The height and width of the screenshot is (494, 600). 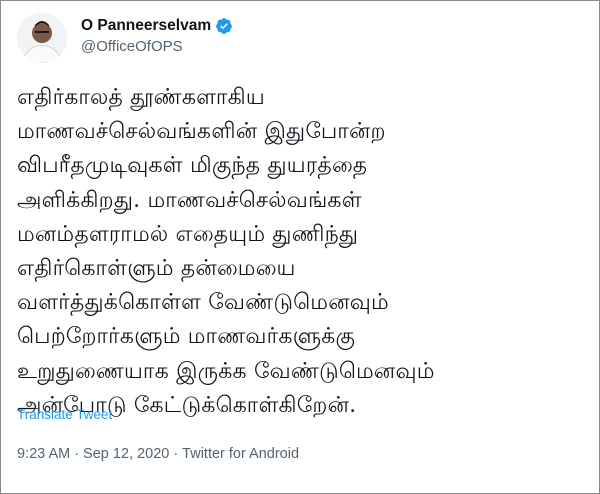 What do you see at coordinates (192, 166) in the screenshot?
I see `tweet-text-line: விபரீதமுடிவுகள் மிகுந்த துயரத்தை` at bounding box center [192, 166].